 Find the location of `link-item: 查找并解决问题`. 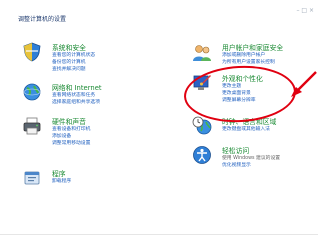

link-item: 查找并解决问题 is located at coordinates (73, 69).